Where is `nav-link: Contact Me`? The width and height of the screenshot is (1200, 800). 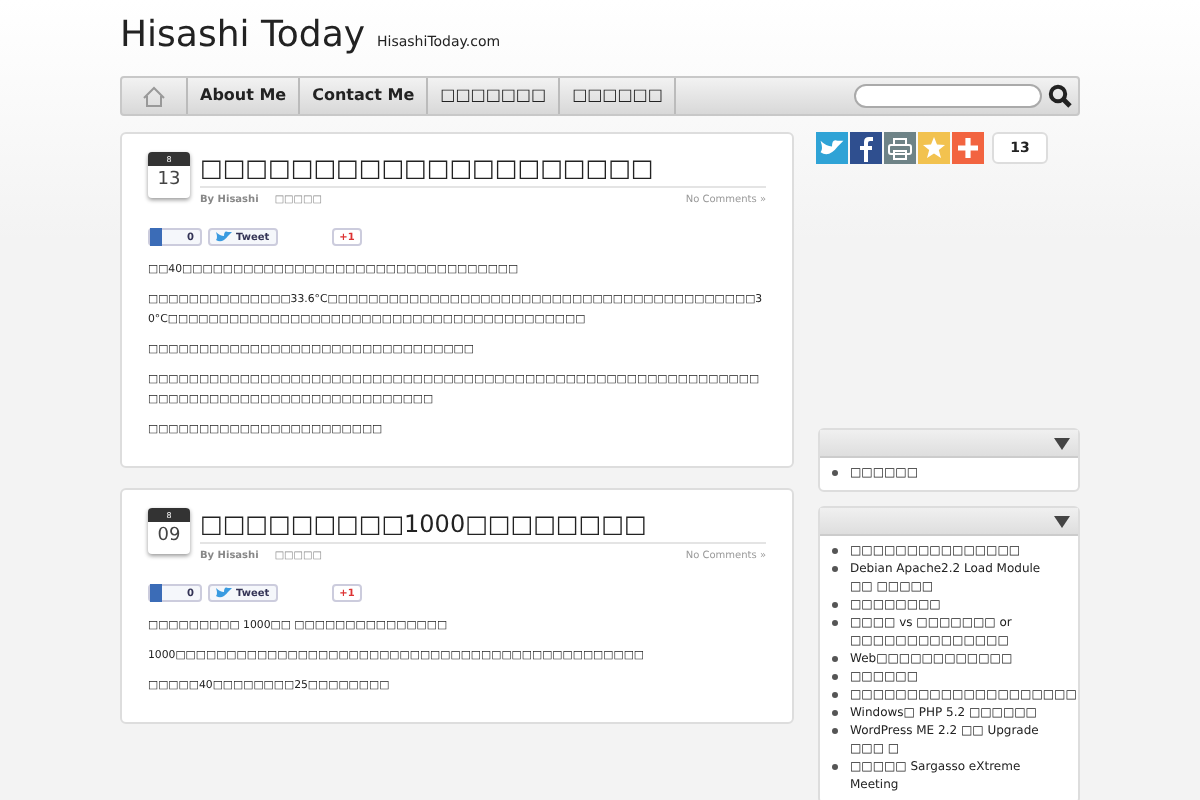 nav-link: Contact Me is located at coordinates (364, 96).